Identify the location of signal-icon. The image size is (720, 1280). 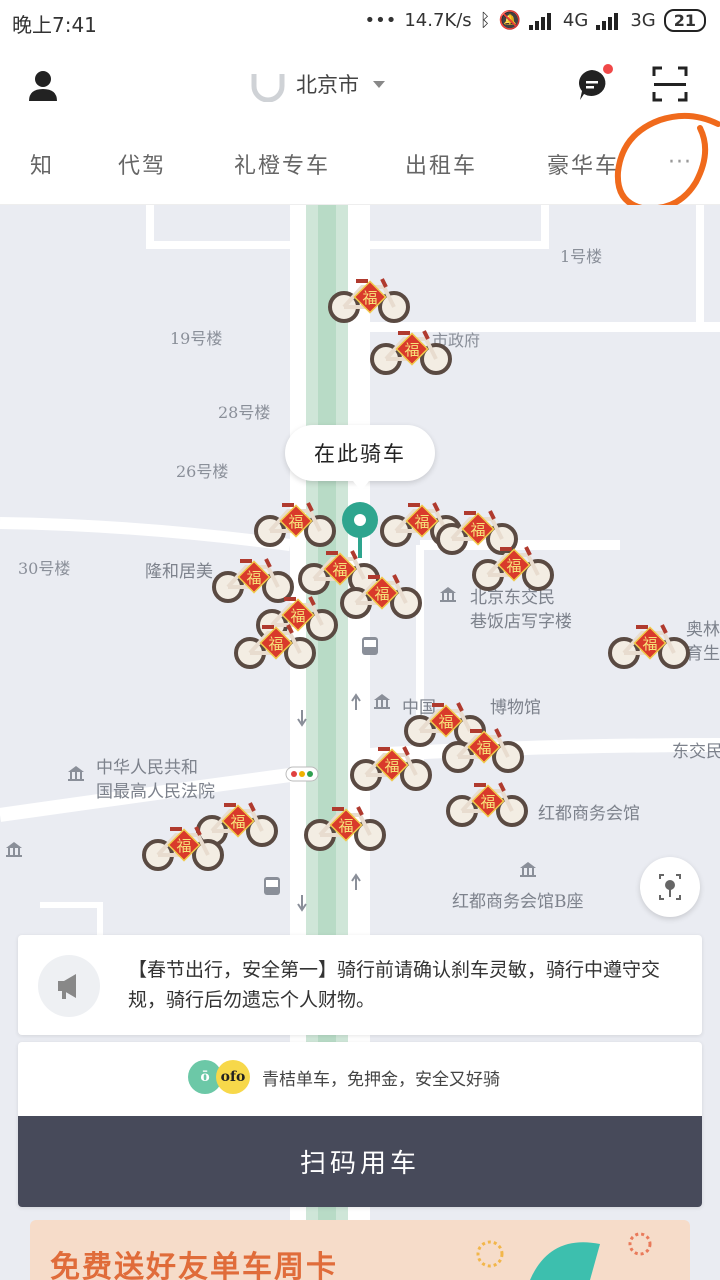
(541, 21).